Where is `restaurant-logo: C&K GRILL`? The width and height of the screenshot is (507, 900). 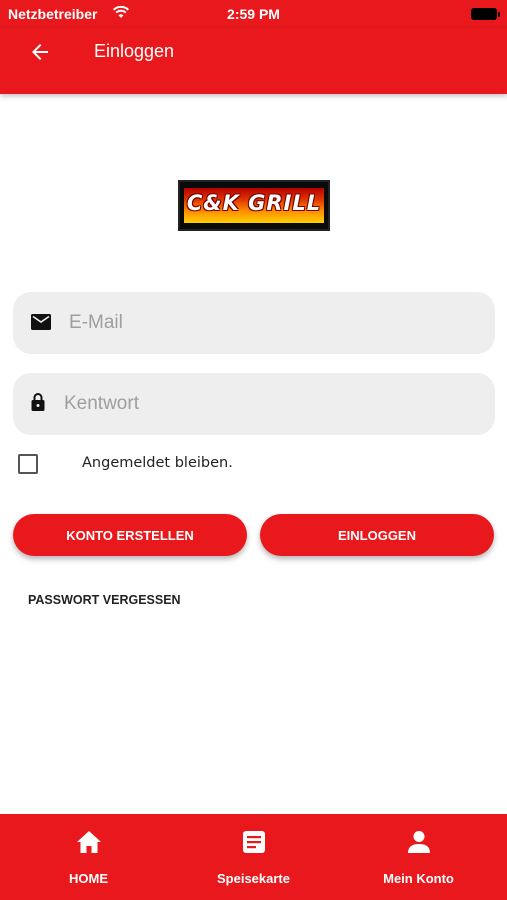 restaurant-logo: C&K GRILL is located at coordinates (254, 205).